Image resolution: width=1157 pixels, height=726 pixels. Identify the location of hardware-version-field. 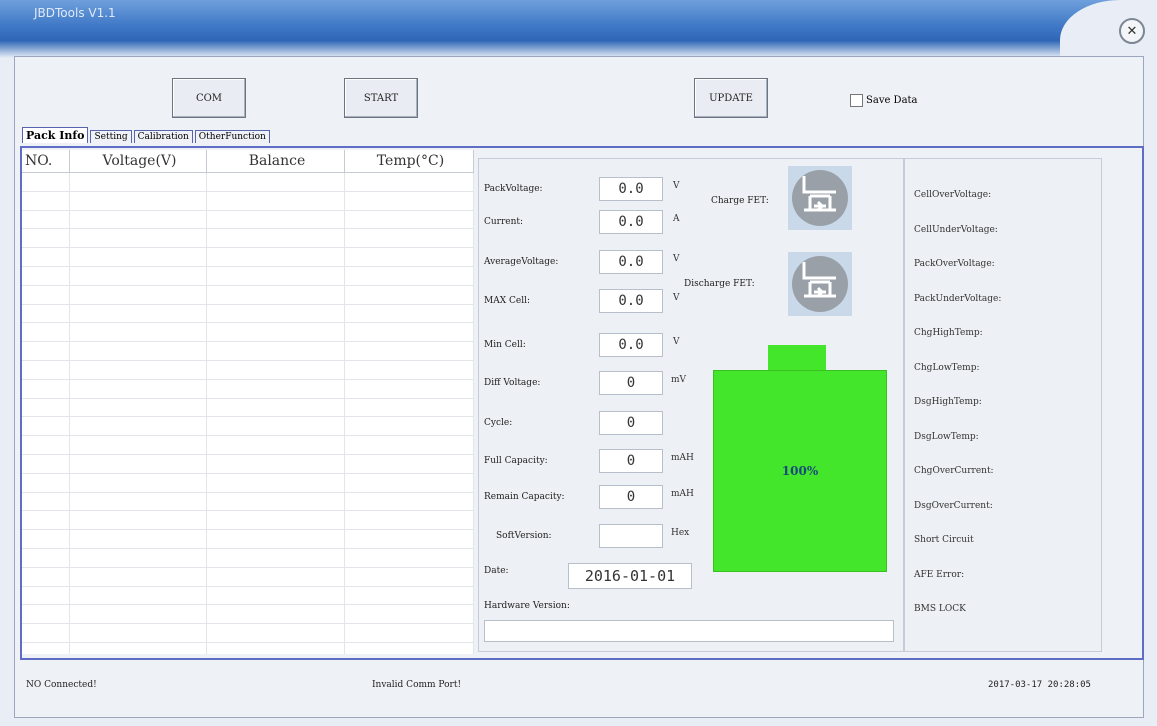
(689, 631).